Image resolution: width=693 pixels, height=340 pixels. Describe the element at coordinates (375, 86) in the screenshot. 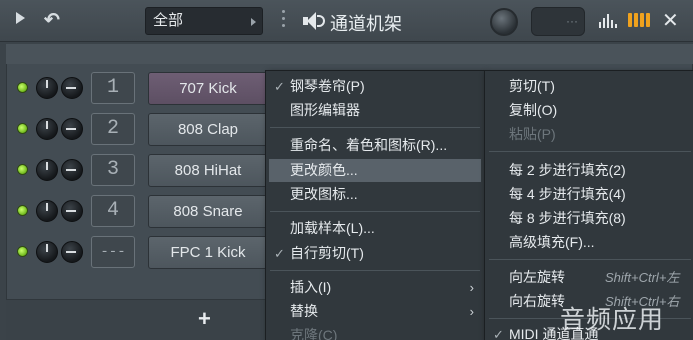

I see `menu-item-piano-roll: ✓ 钢琴卷帘(P)` at that location.